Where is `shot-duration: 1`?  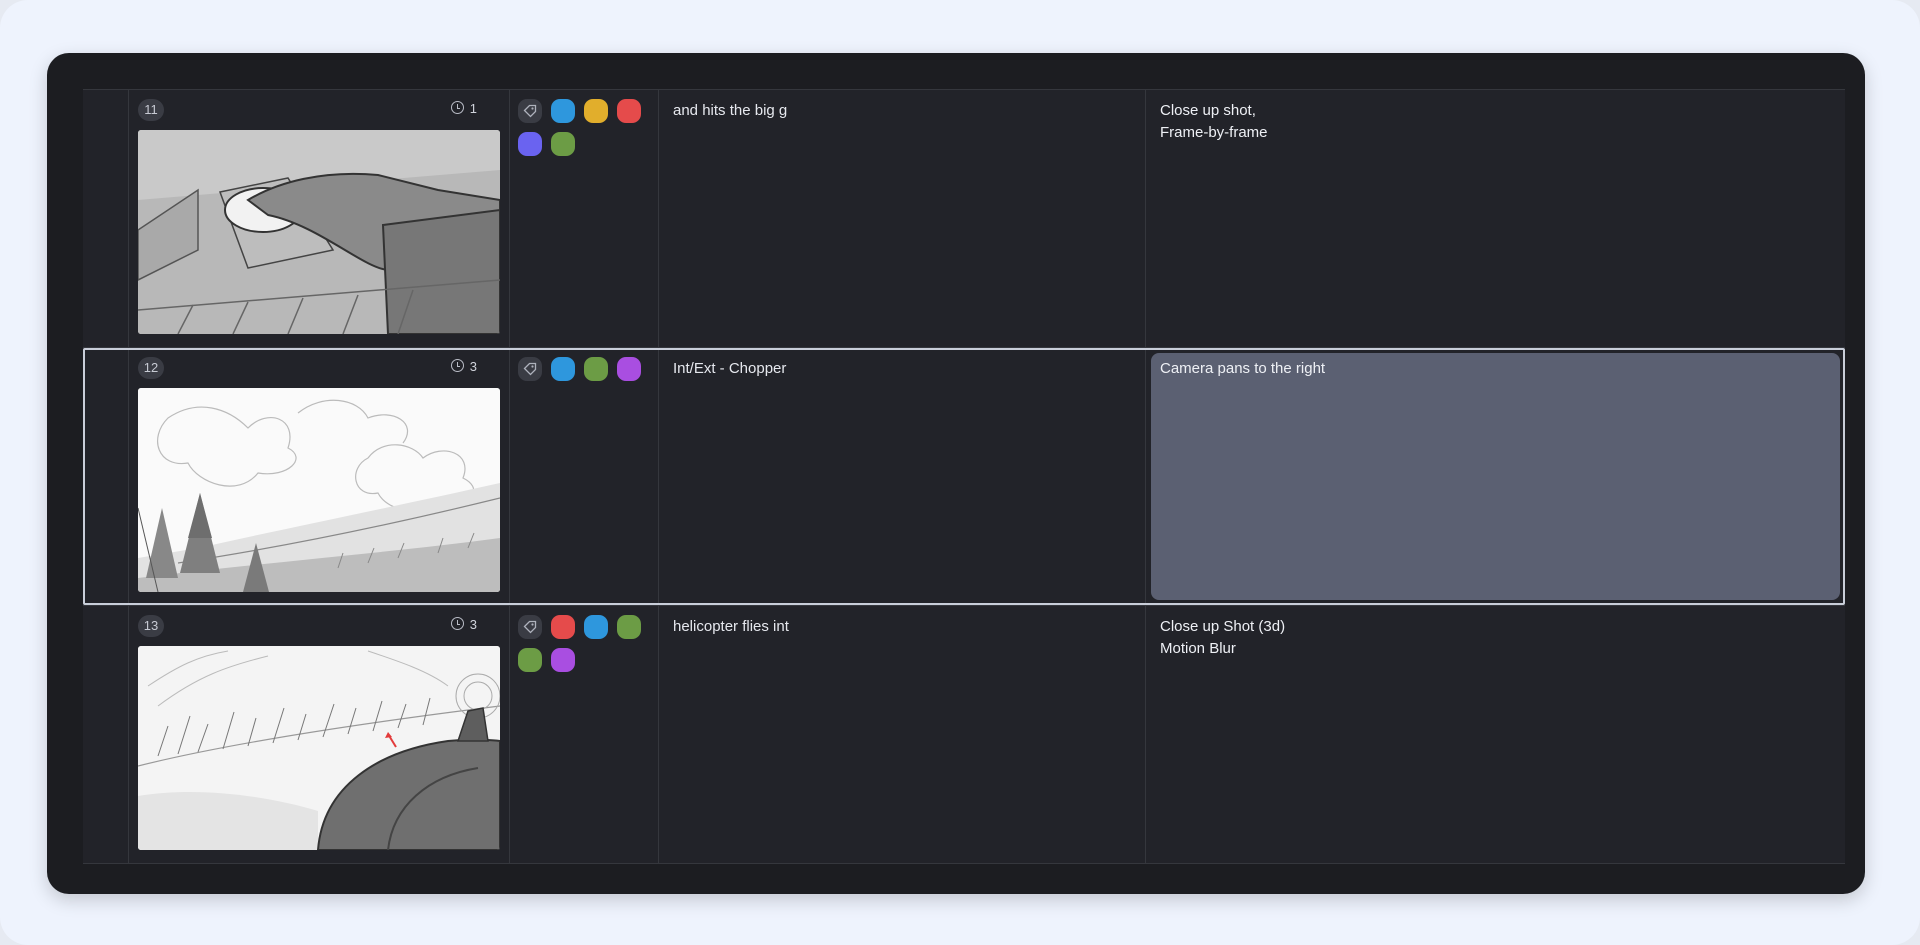
shot-duration: 1 is located at coordinates (463, 108).